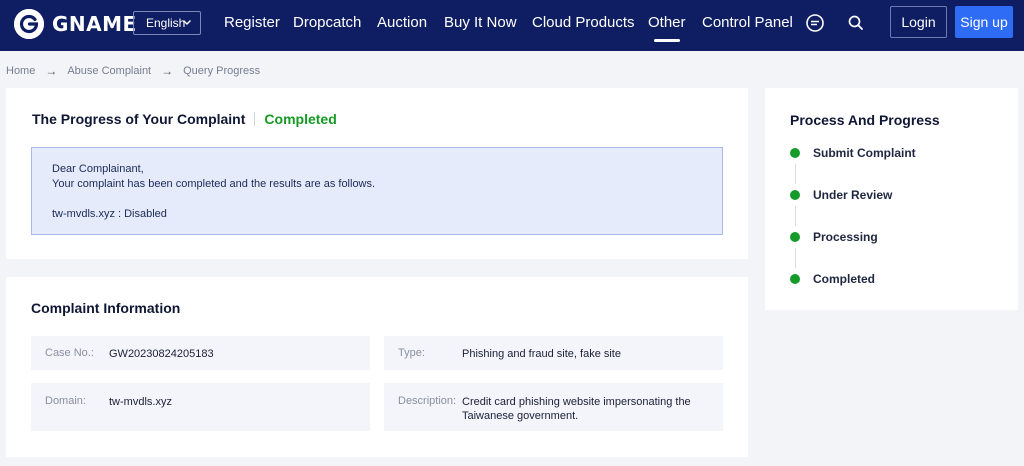 The height and width of the screenshot is (466, 1024). What do you see at coordinates (541, 354) in the screenshot?
I see `type-value: Phishing and fraud site, fake site` at bounding box center [541, 354].